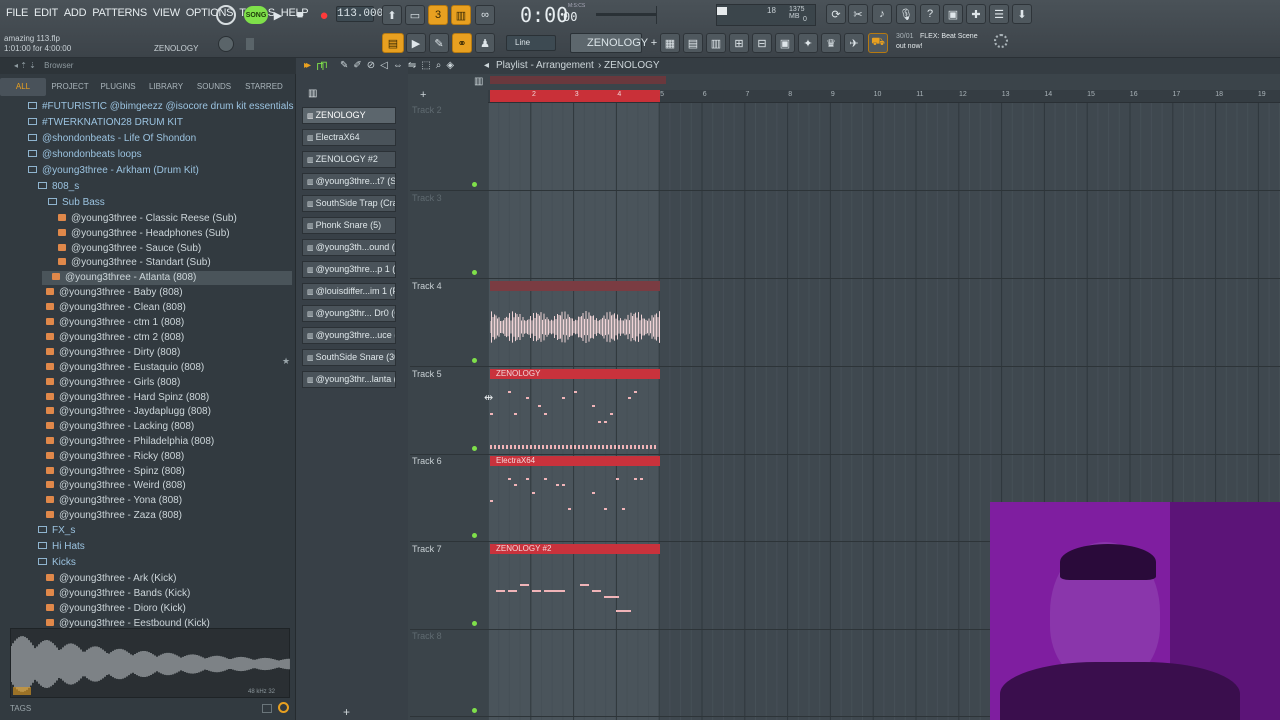 The height and width of the screenshot is (720, 1280). I want to click on mixer-icon: ♪, so click(882, 14).